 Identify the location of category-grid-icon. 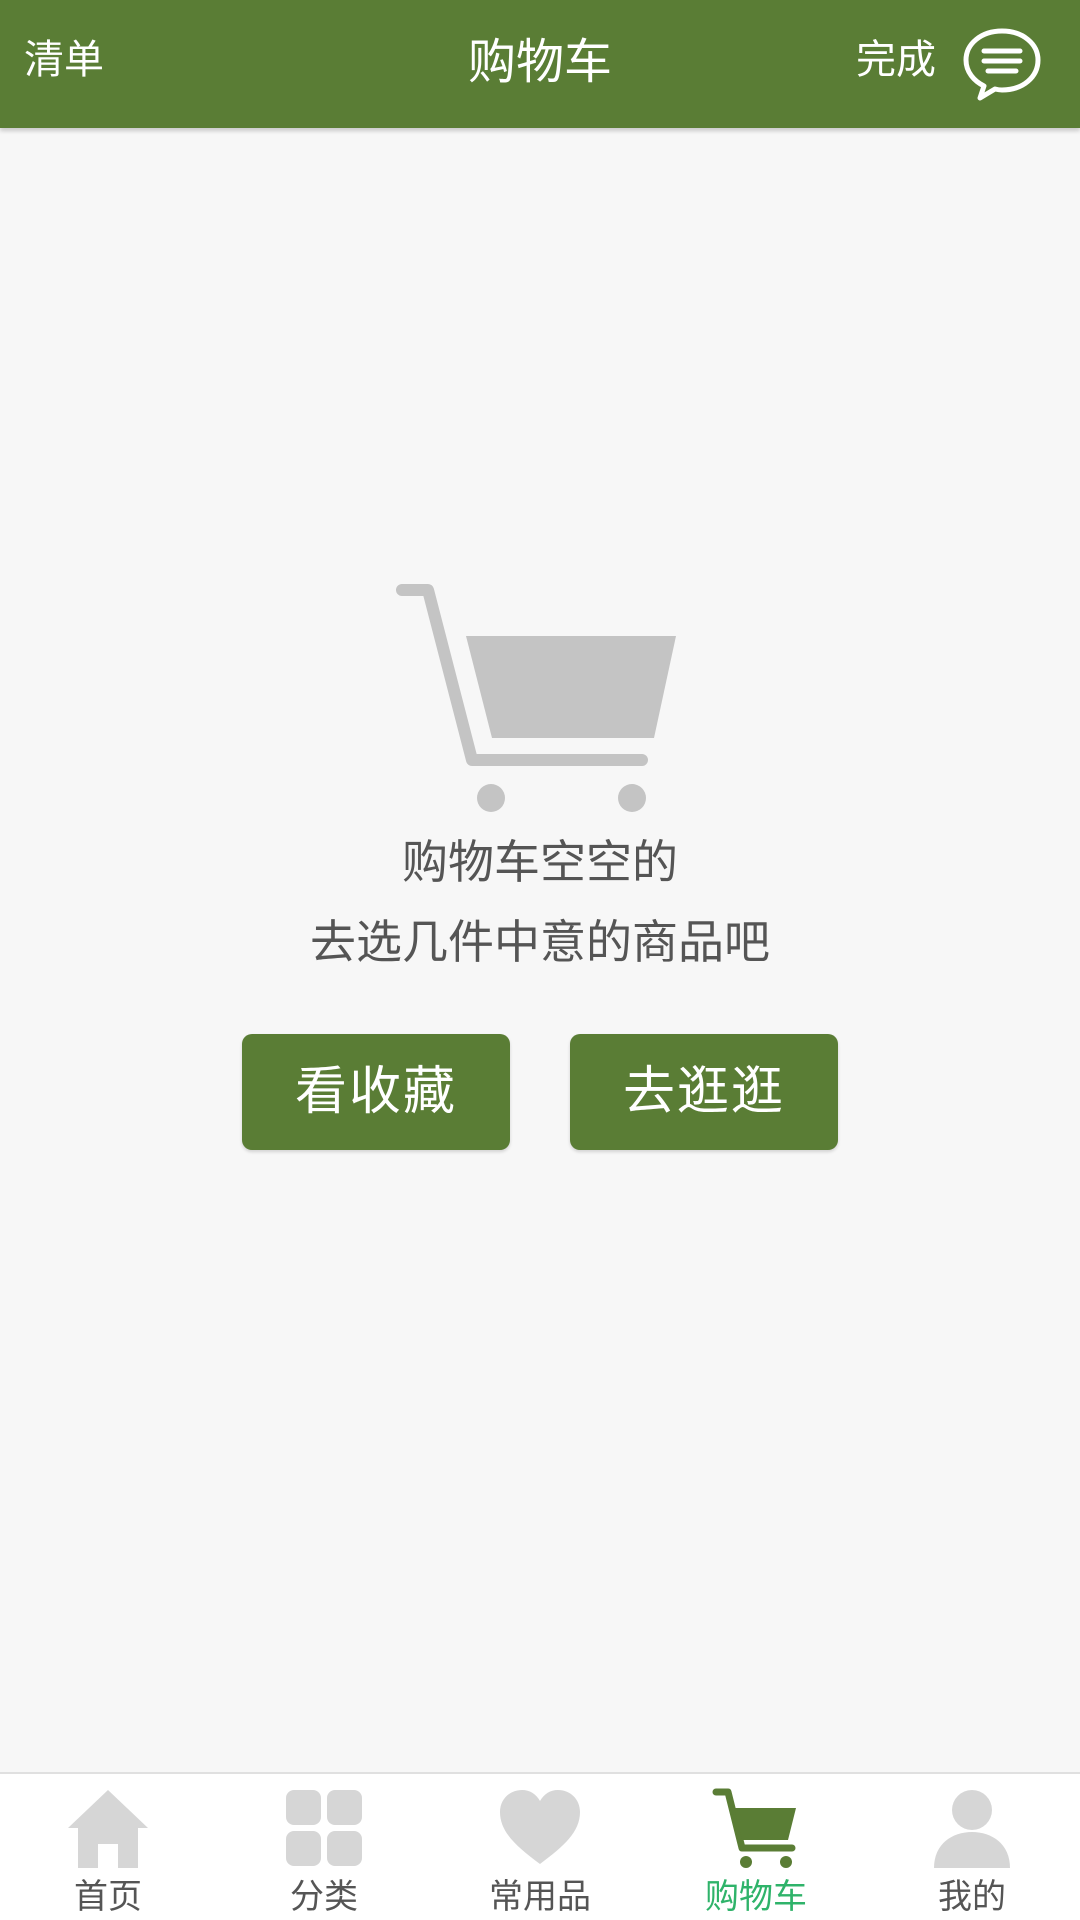
(324, 1828).